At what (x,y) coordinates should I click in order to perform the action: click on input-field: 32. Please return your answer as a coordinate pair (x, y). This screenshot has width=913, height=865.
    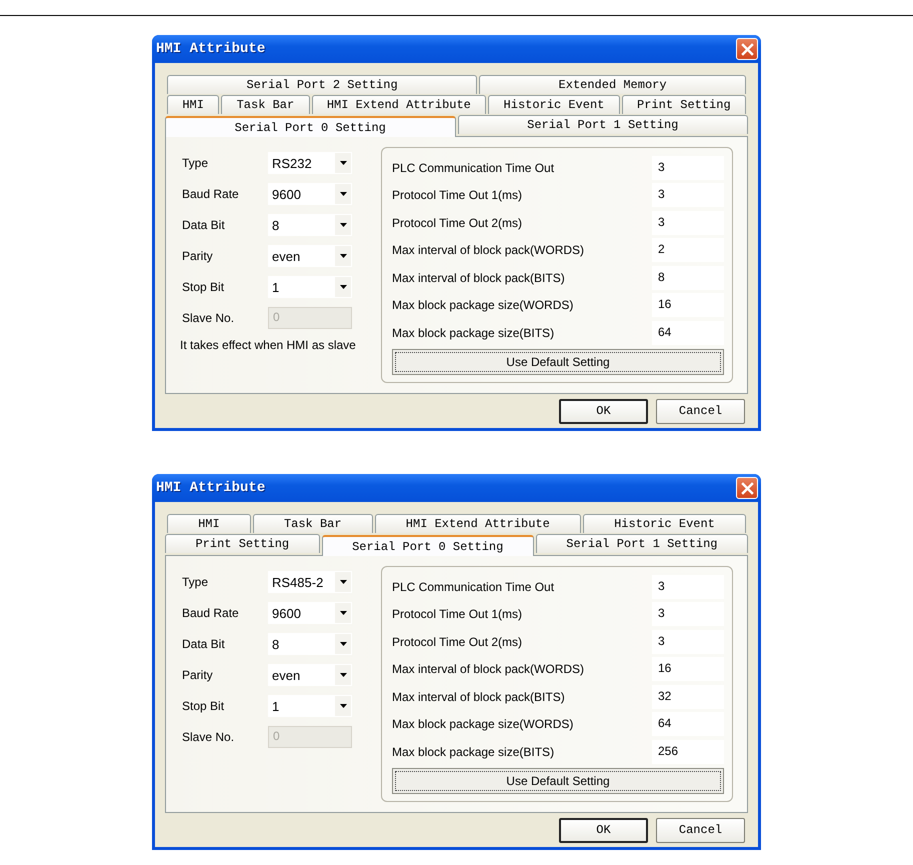
    Looking at the image, I should click on (688, 696).